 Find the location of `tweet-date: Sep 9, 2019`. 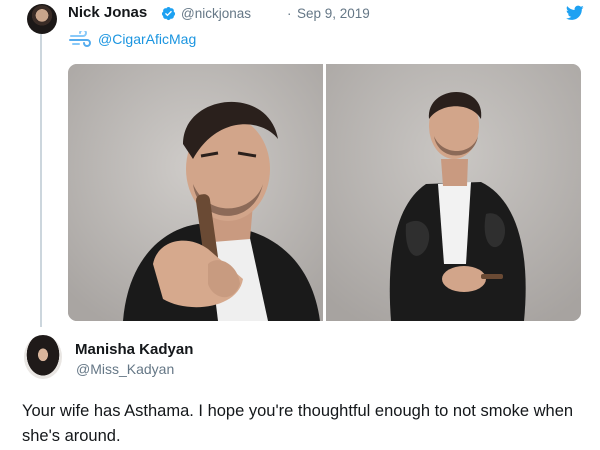

tweet-date: Sep 9, 2019 is located at coordinates (333, 13).